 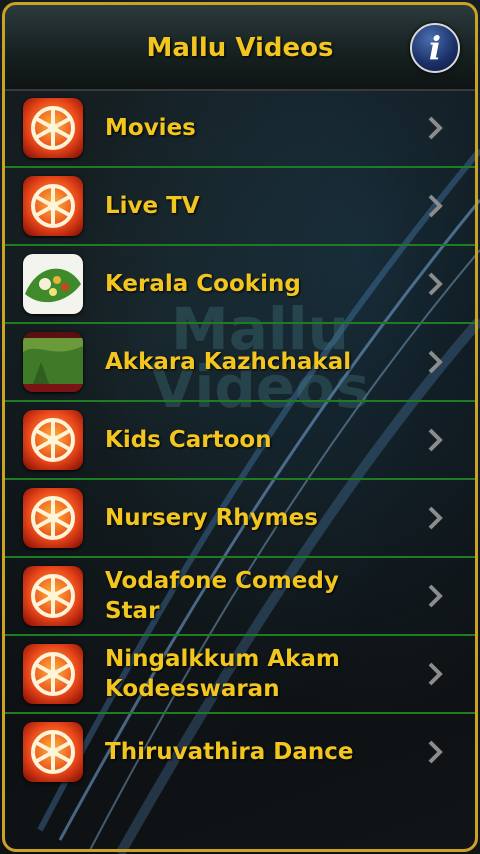 I want to click on list-item-vodafone-comedy-star: Vodafone Comedy Star, so click(x=240, y=597).